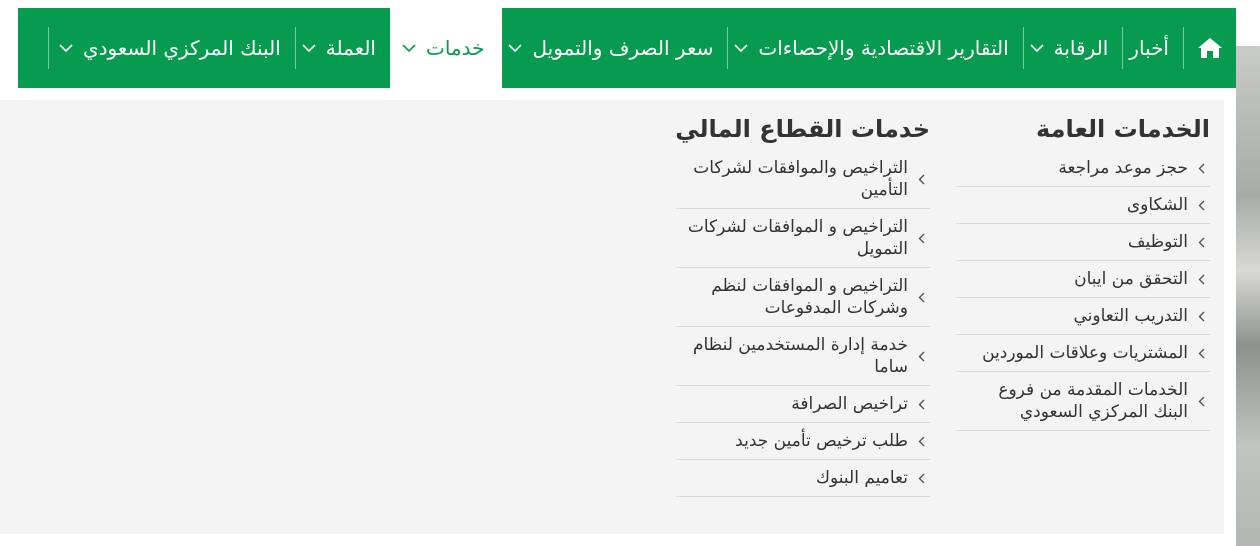 The image size is (1260, 546). Describe the element at coordinates (802, 129) in the screenshot. I see `financial-sector-title: خدمات القطاع المالي` at that location.